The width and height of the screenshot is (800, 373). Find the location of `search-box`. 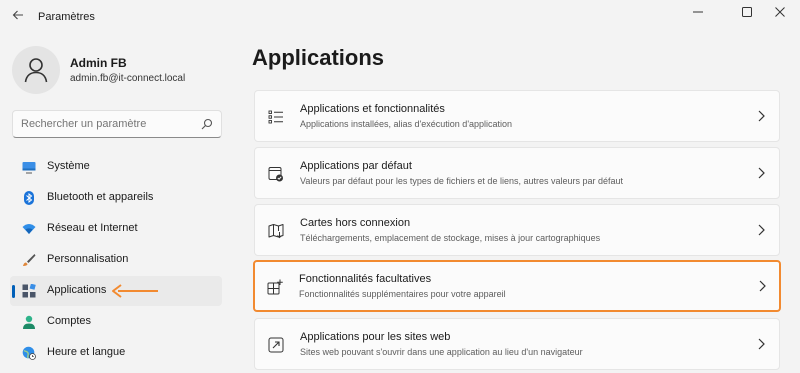

search-box is located at coordinates (117, 124).